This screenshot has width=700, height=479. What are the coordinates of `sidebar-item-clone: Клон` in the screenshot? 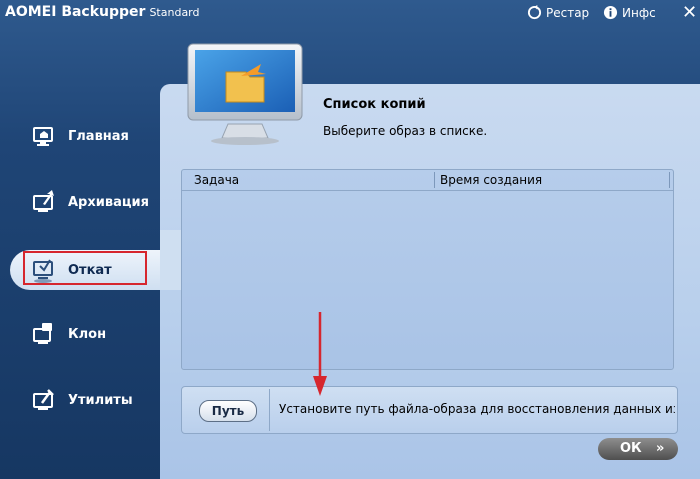 It's located at (100, 334).